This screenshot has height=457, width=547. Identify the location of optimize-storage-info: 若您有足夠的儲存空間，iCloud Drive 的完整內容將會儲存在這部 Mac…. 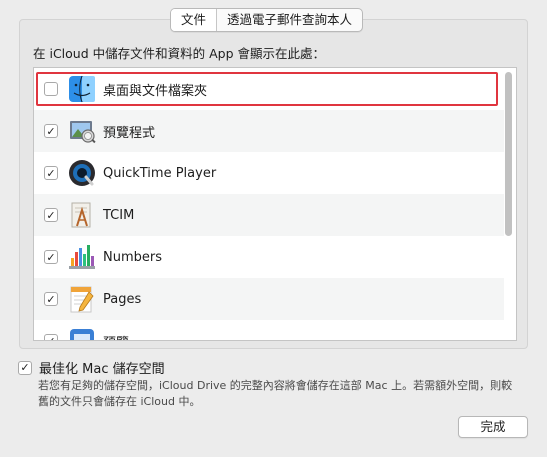
(283, 394).